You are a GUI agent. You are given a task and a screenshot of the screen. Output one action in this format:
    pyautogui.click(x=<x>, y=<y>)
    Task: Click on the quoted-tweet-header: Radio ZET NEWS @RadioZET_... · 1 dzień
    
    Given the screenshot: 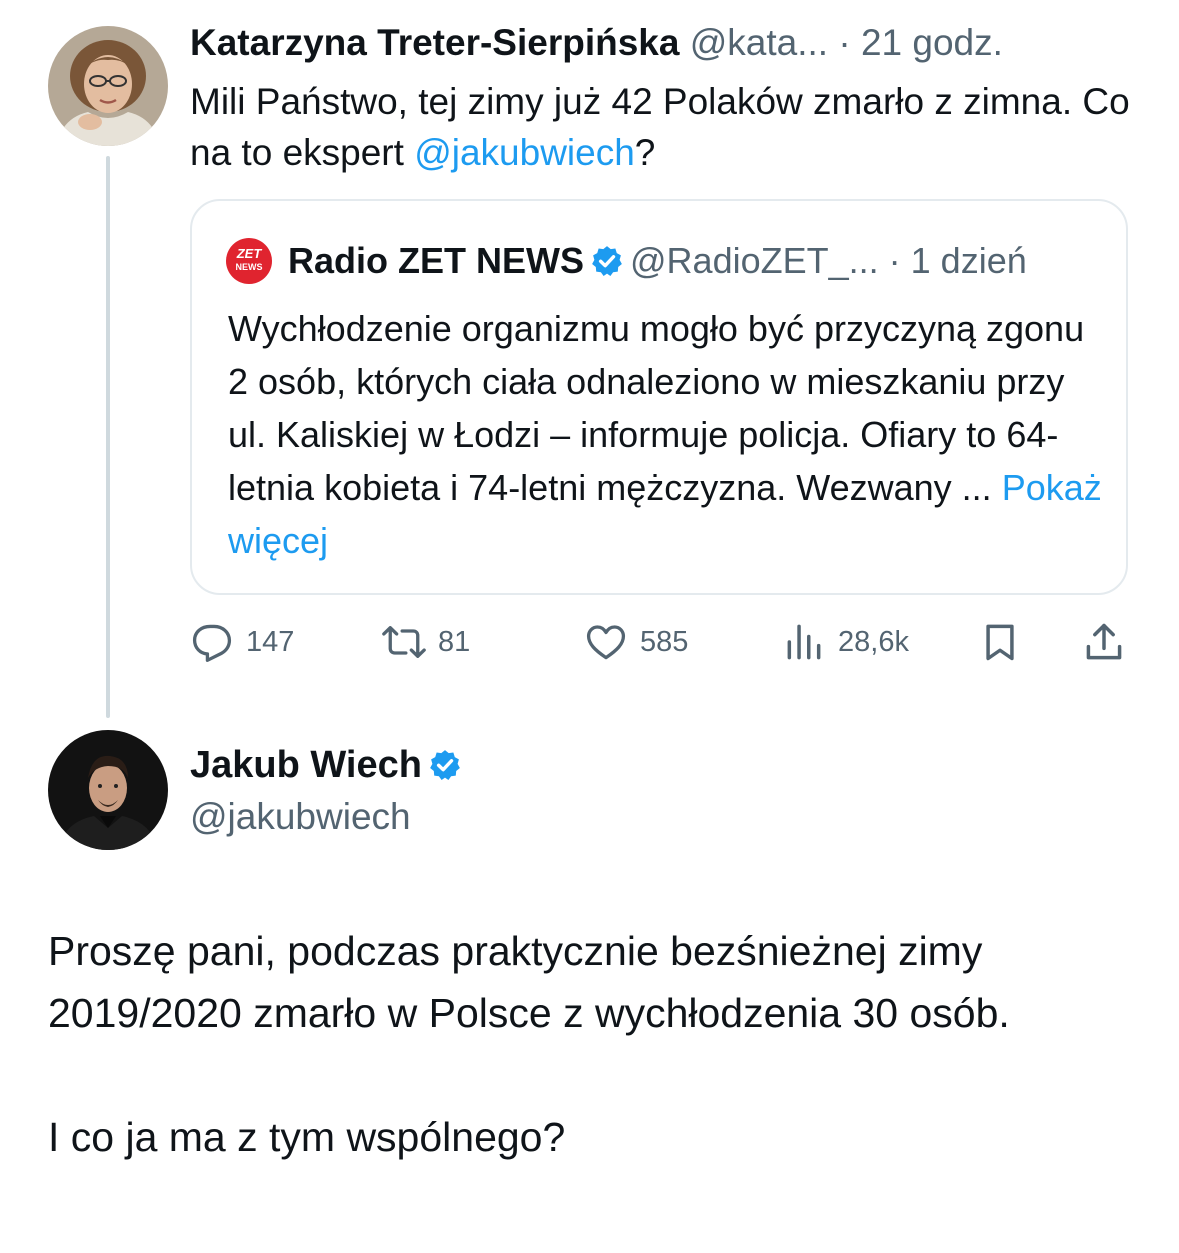 What is the action you would take?
    pyautogui.click(x=657, y=261)
    